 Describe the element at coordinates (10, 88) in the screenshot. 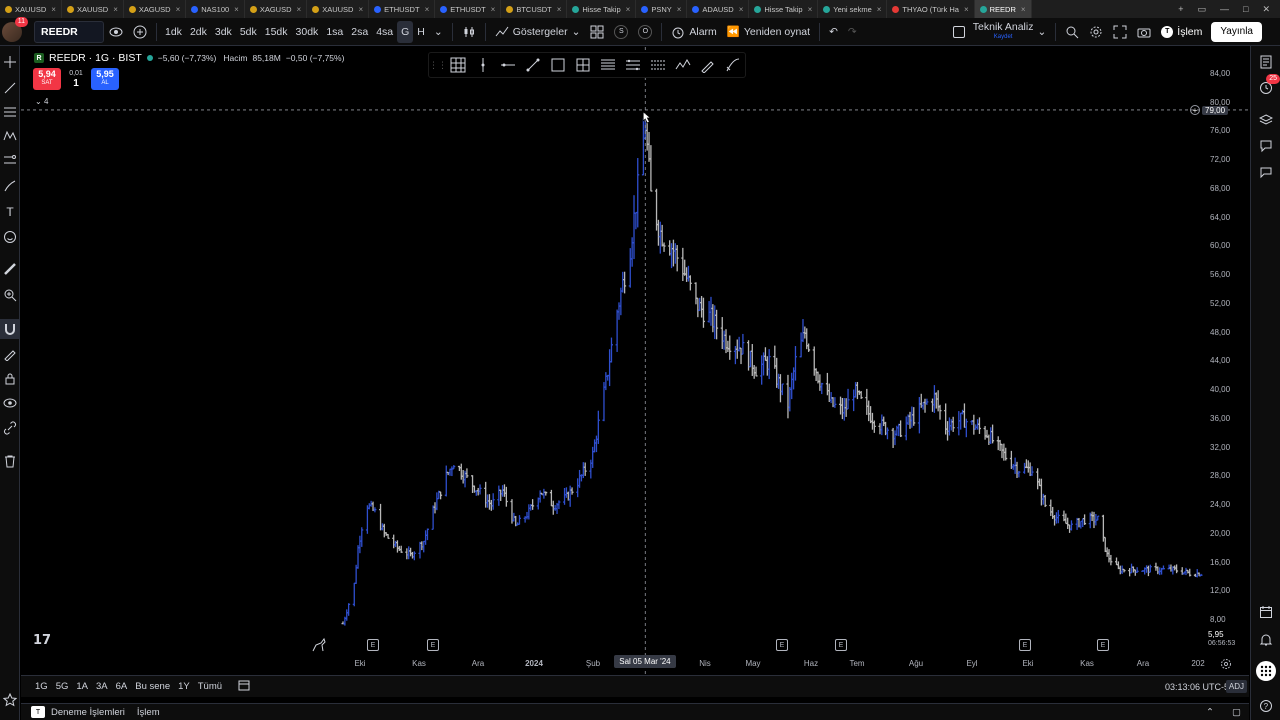

I see `trend-line-icon` at that location.